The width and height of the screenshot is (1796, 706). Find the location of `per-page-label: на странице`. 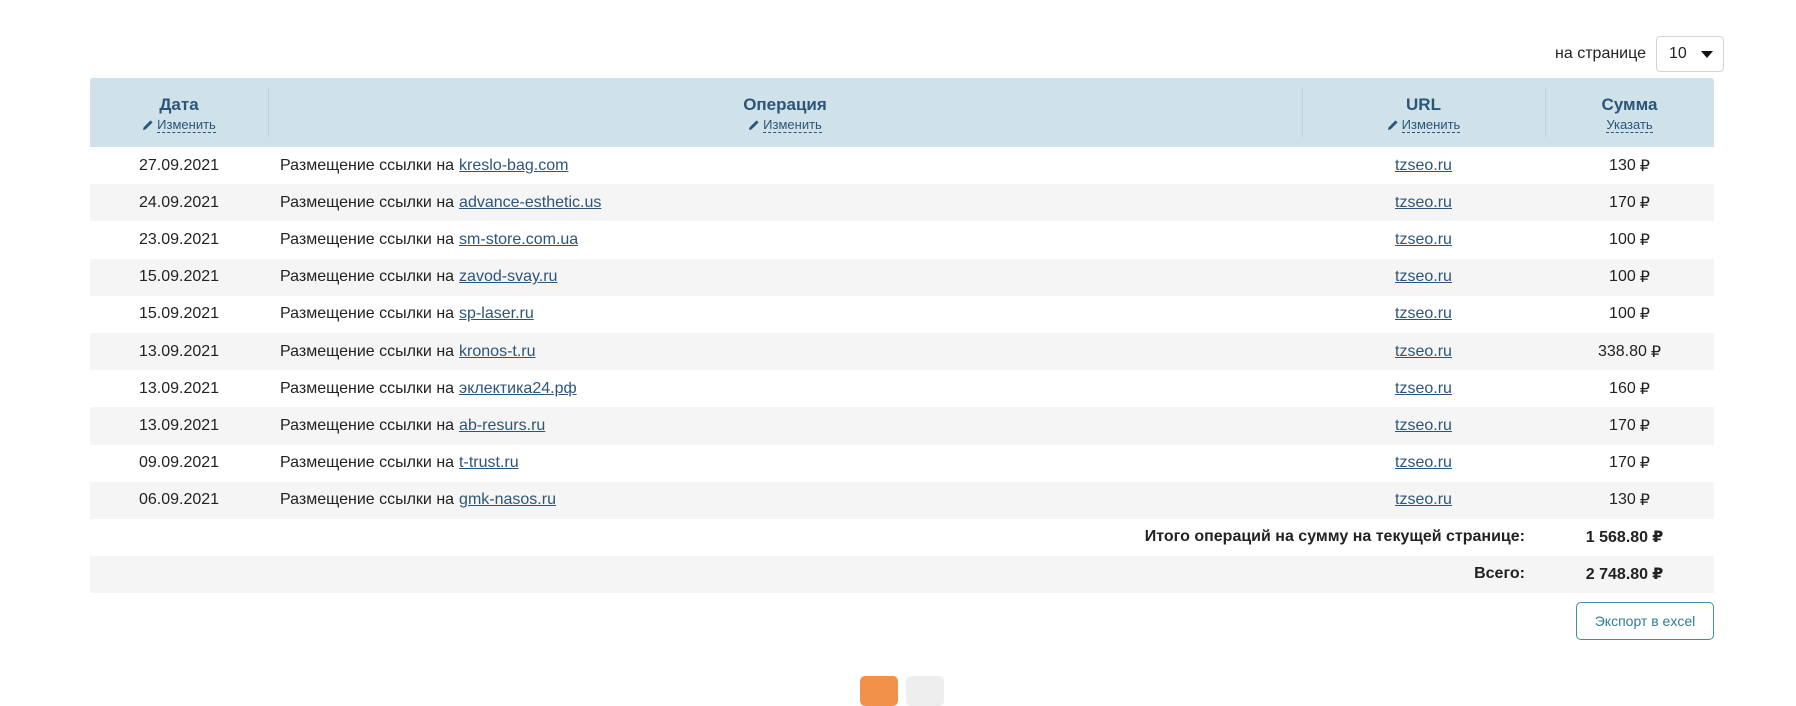

per-page-label: на странице is located at coordinates (1600, 53).